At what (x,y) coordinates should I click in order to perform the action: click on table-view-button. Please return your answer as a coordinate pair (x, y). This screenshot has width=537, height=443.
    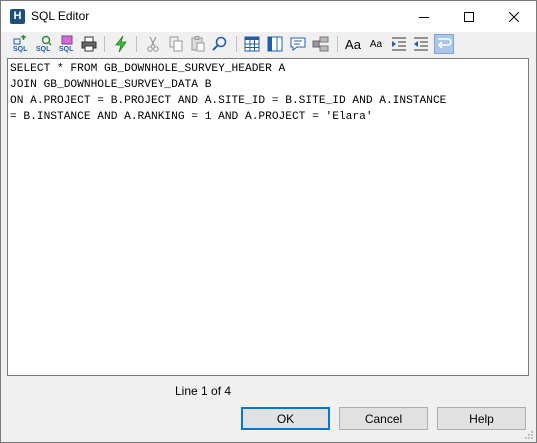
    Looking at the image, I should click on (252, 44).